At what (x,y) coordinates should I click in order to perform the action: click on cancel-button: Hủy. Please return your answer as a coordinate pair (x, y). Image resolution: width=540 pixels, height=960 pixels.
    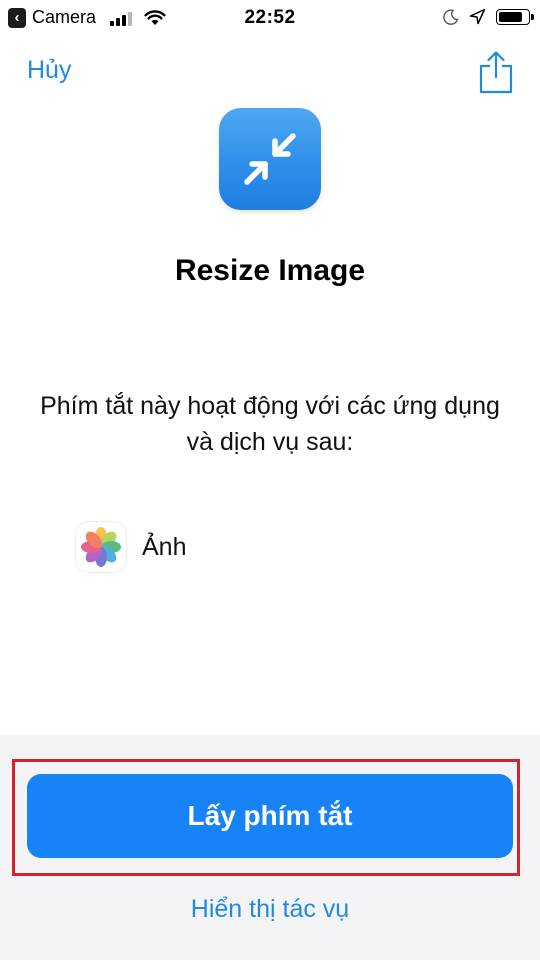
    Looking at the image, I should click on (49, 70).